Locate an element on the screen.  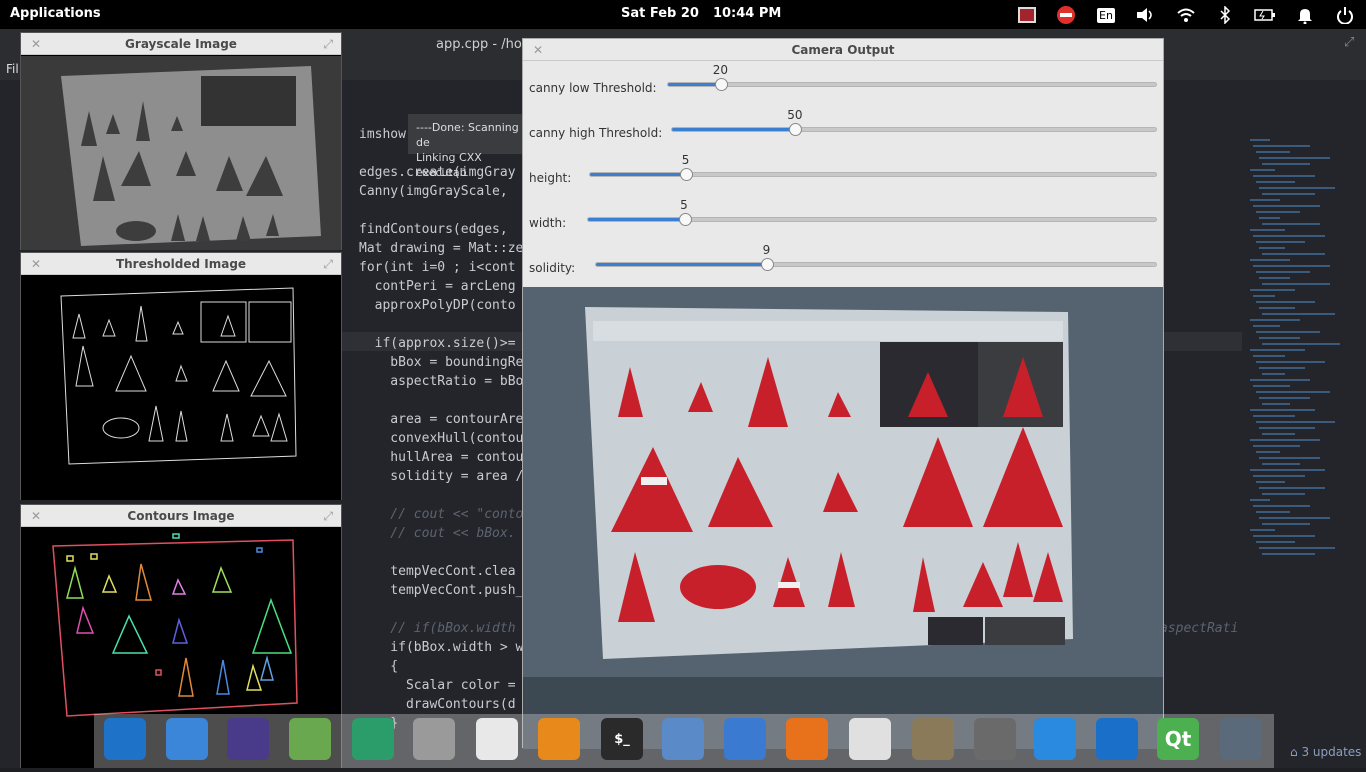
code-line: // cout << "conto is located at coordinates (441, 514).